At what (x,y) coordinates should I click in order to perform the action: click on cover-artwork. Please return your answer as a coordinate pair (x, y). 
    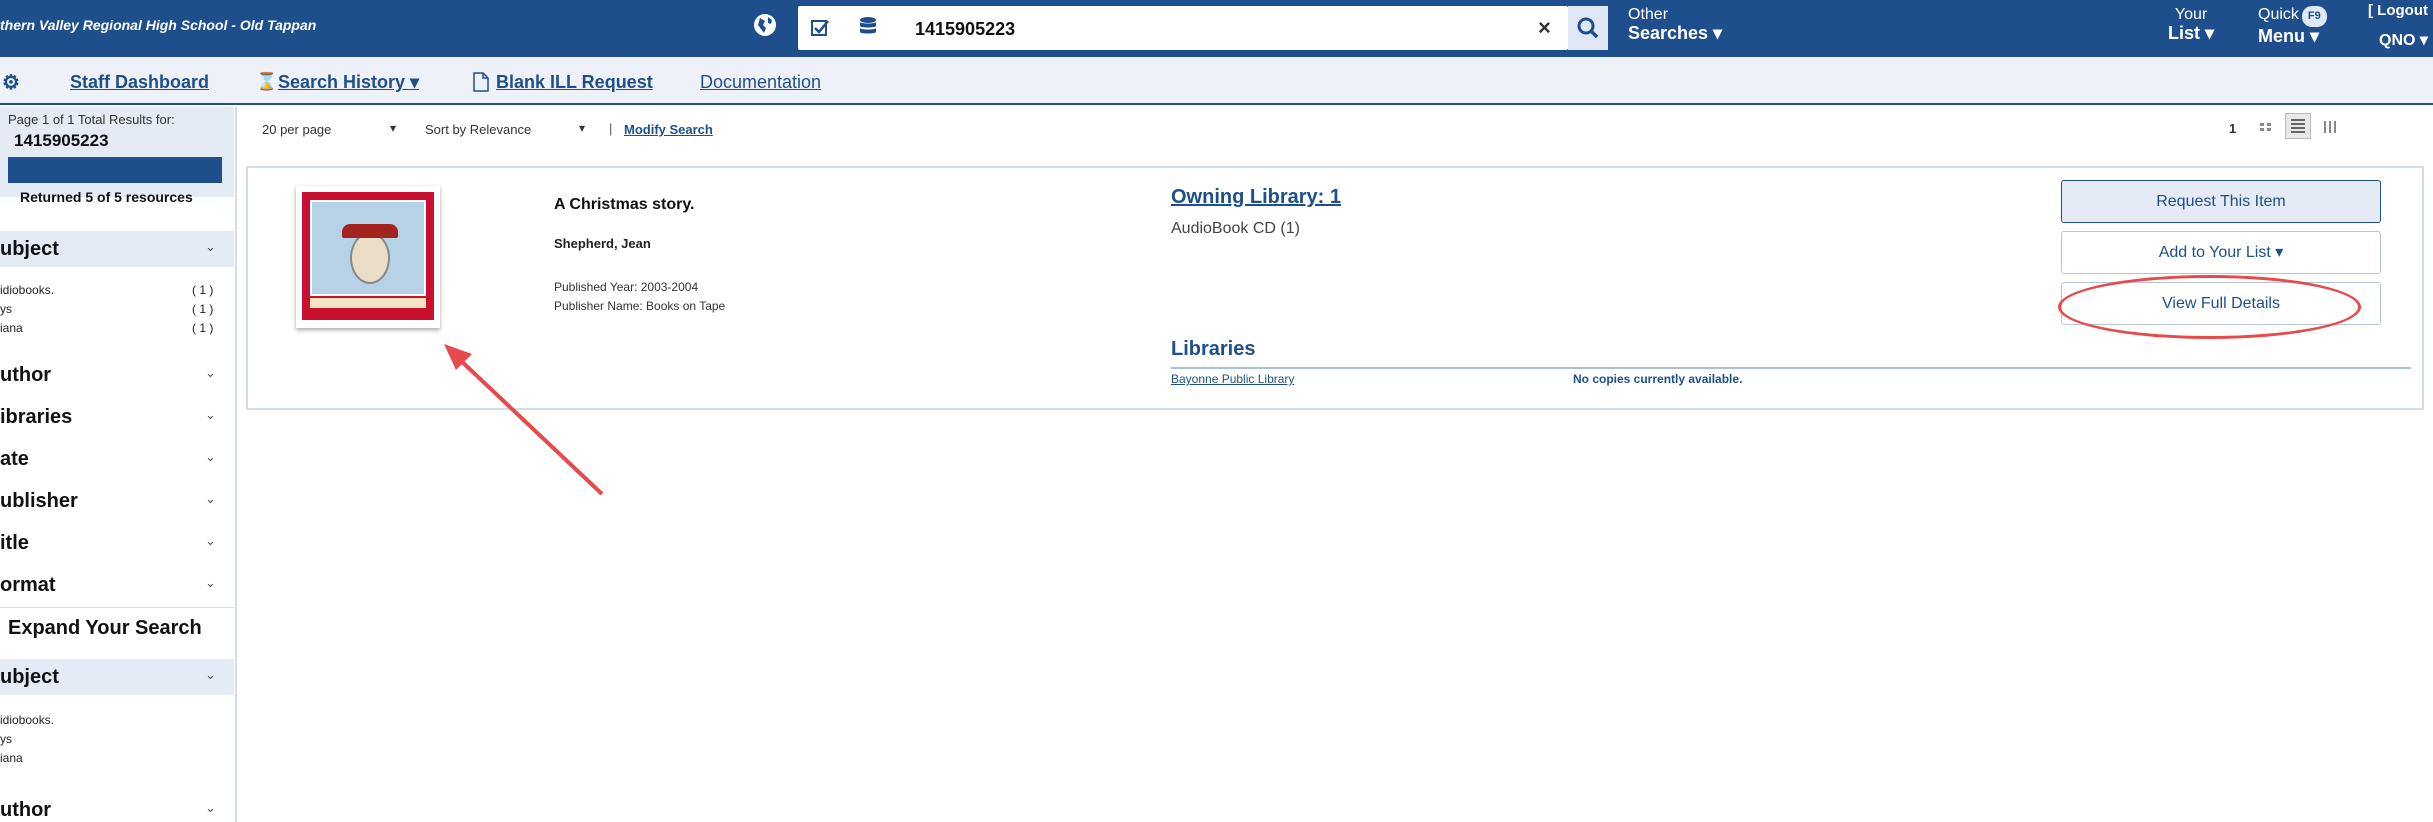
    Looking at the image, I should click on (368, 248).